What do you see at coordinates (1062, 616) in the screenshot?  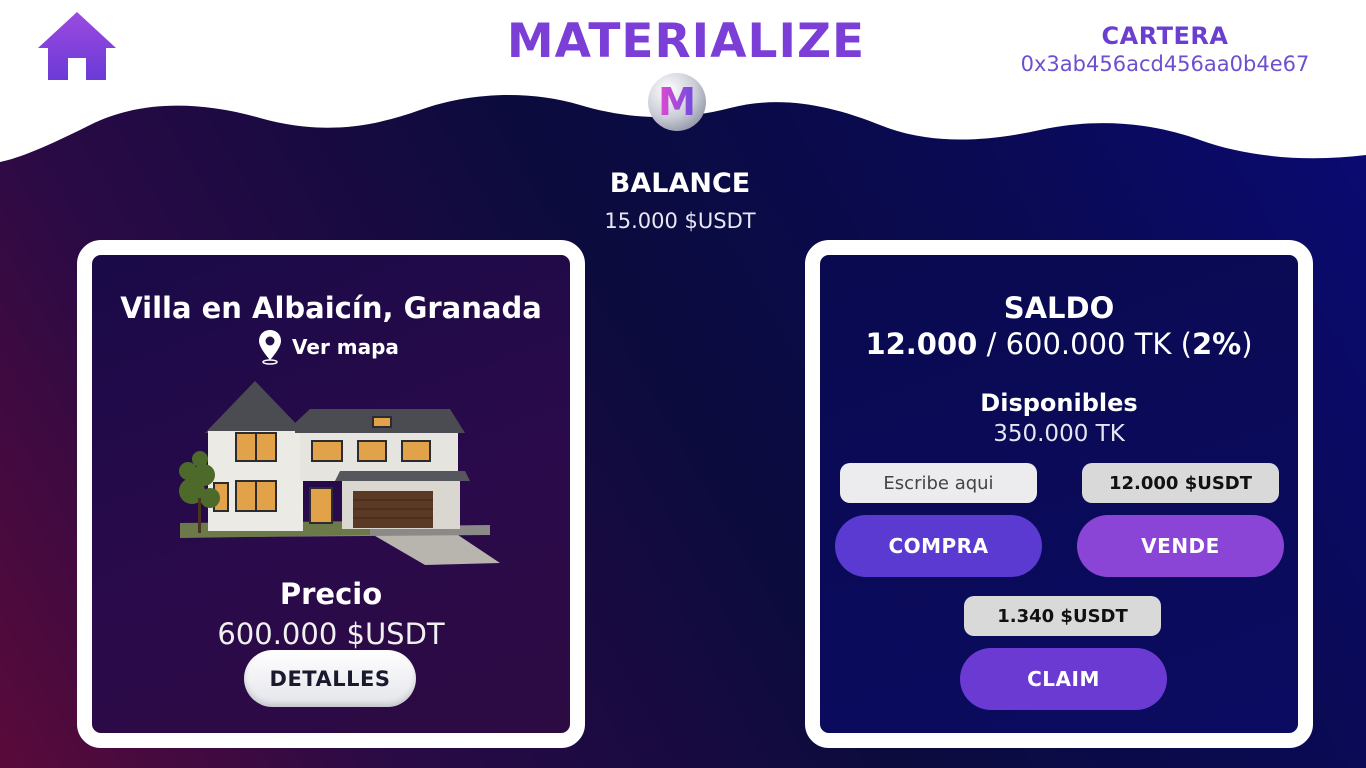 I see `claim-amount: 1.340 $USDT` at bounding box center [1062, 616].